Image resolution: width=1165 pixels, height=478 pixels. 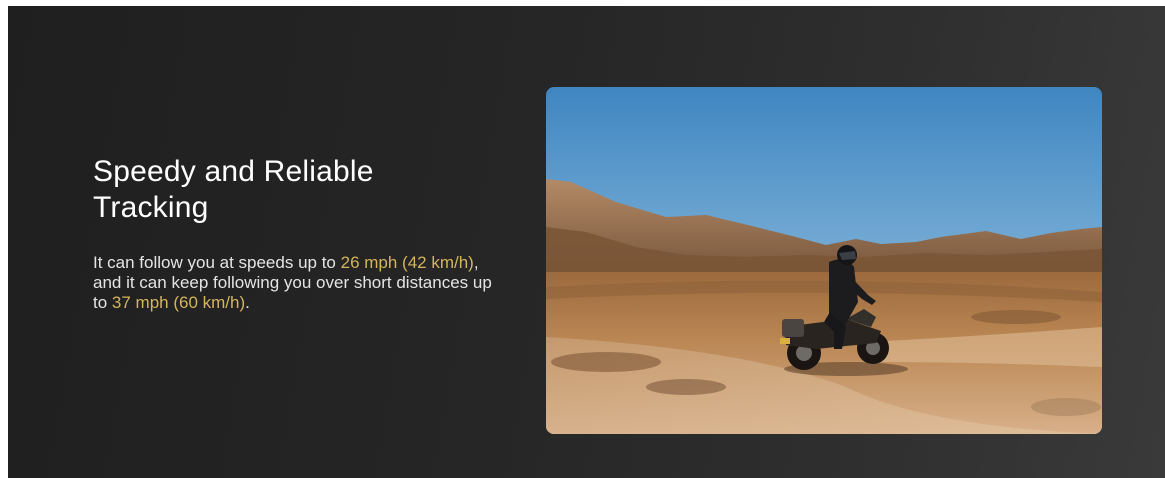 What do you see at coordinates (217, 262) in the screenshot?
I see `description-text-1: It can follow you at speeds up to` at bounding box center [217, 262].